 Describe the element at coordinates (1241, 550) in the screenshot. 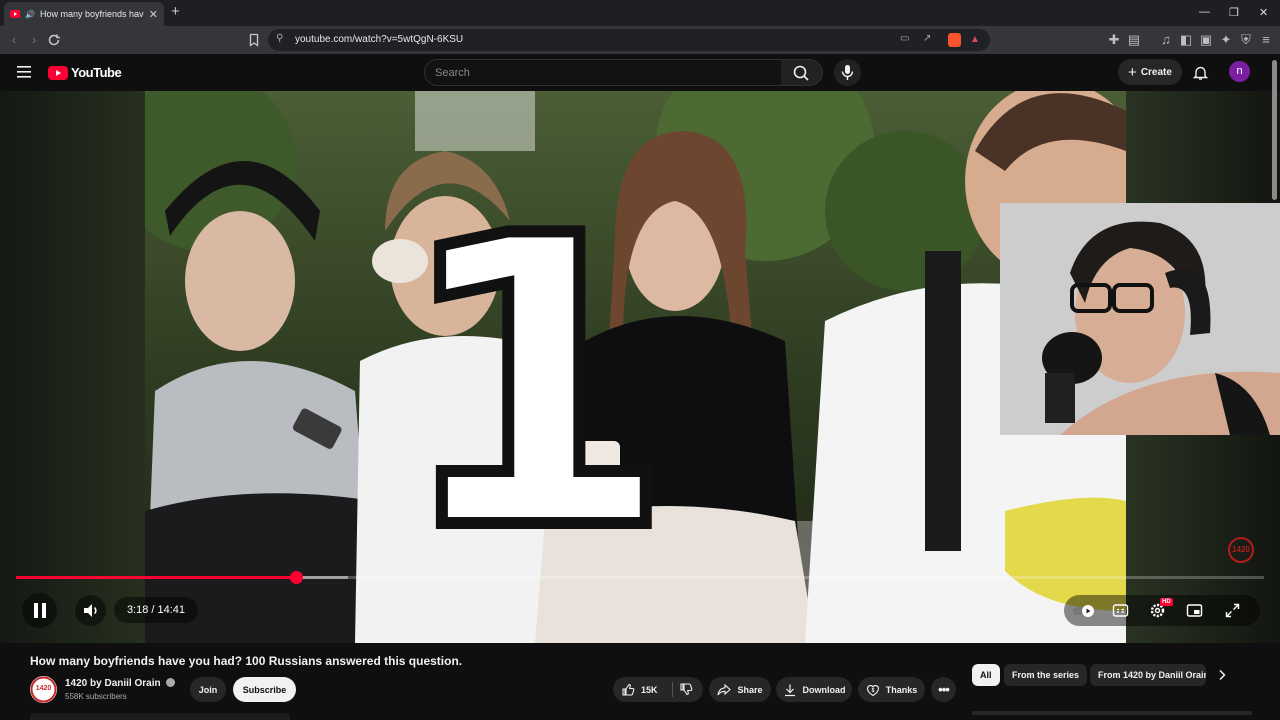

I see `channel-watermark: 1420` at that location.